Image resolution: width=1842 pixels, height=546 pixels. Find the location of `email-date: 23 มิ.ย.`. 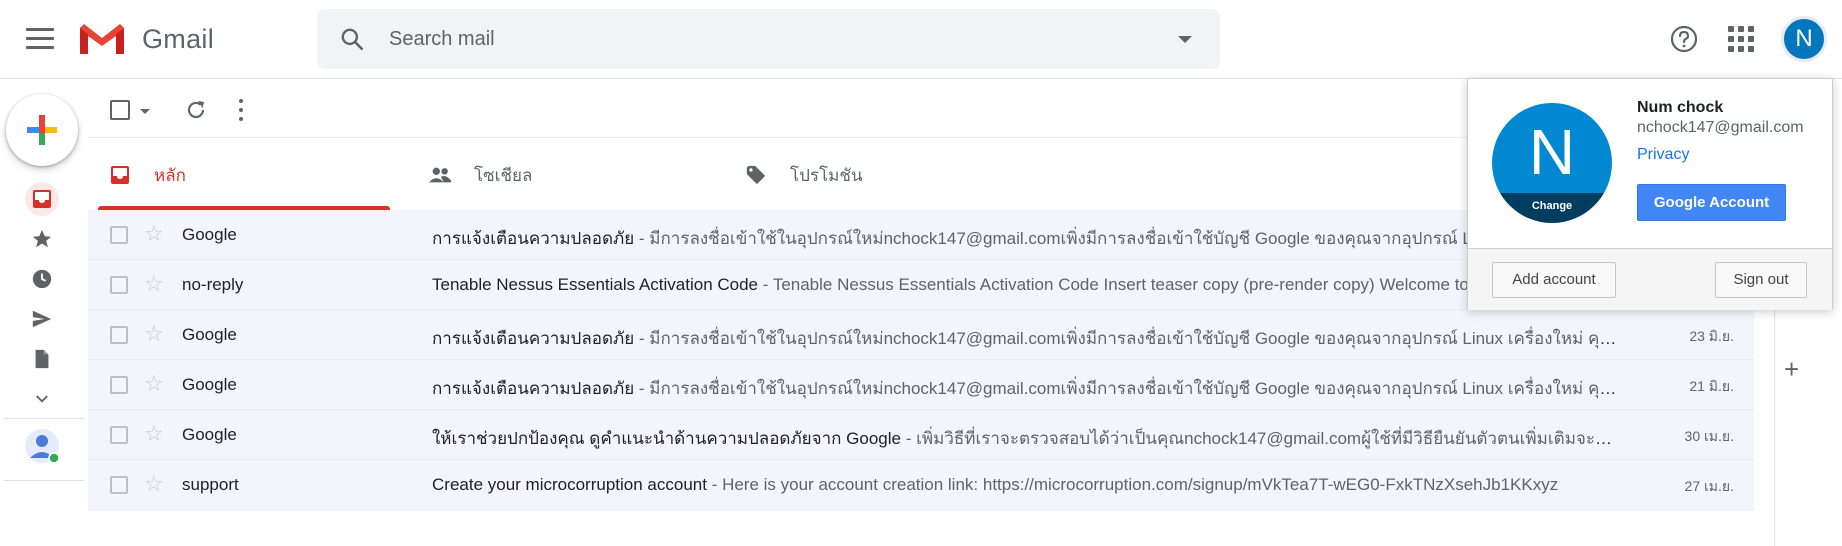

email-date: 23 มิ.ย. is located at coordinates (1711, 336).